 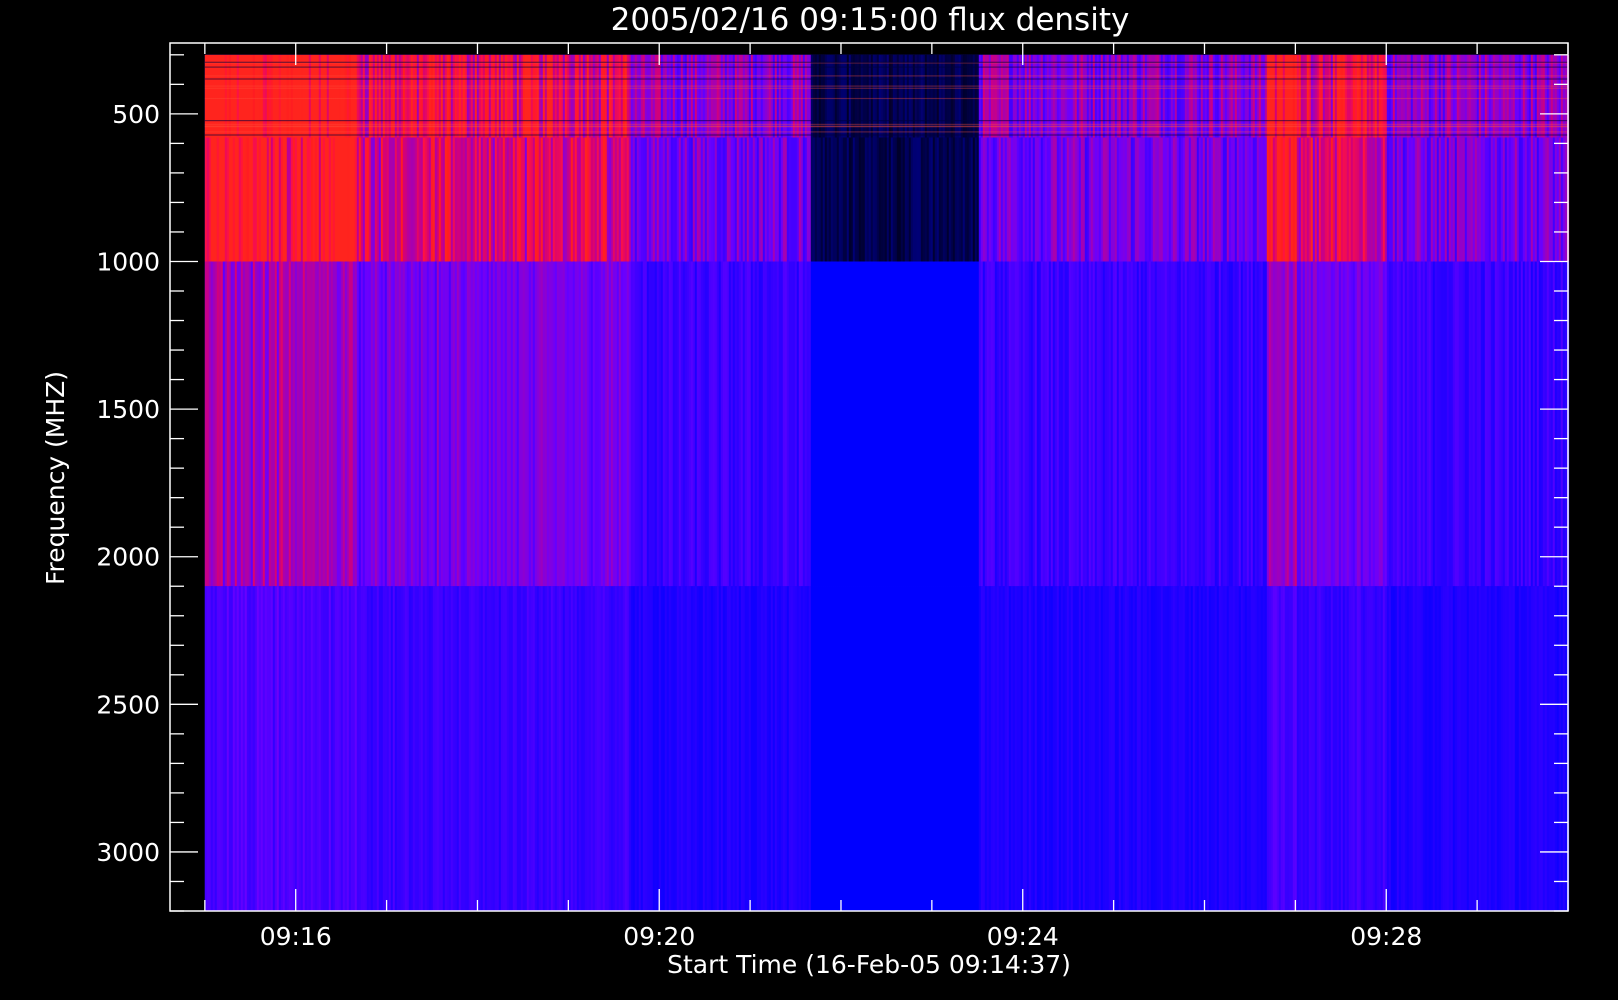 I want to click on x-tick-label: 09:24, so click(x=1023, y=936).